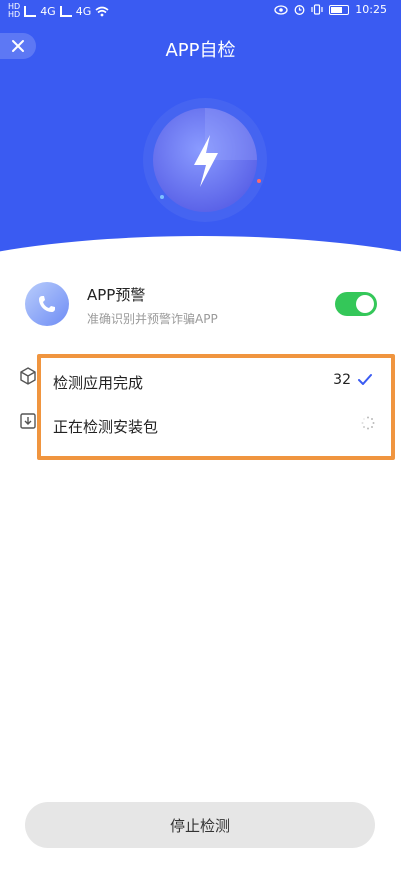  I want to click on vibrate-icon, so click(317, 9).